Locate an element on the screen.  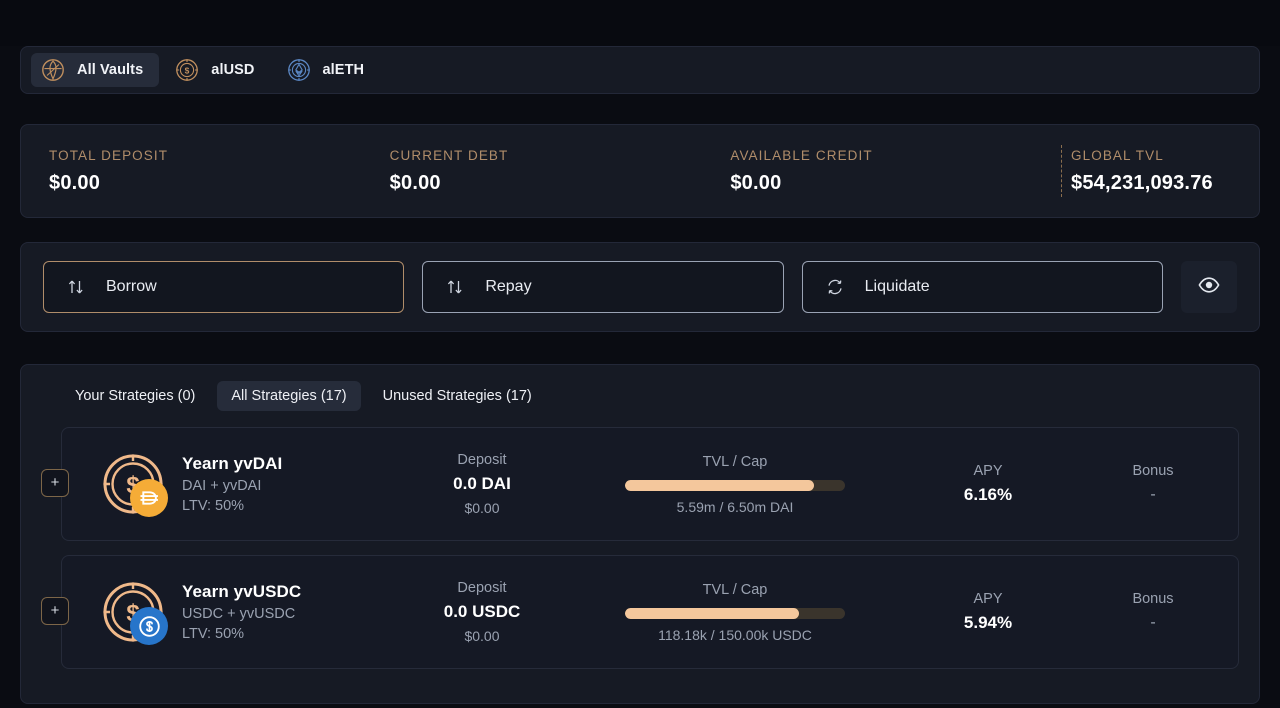
aleth-token-icon is located at coordinates (299, 70).